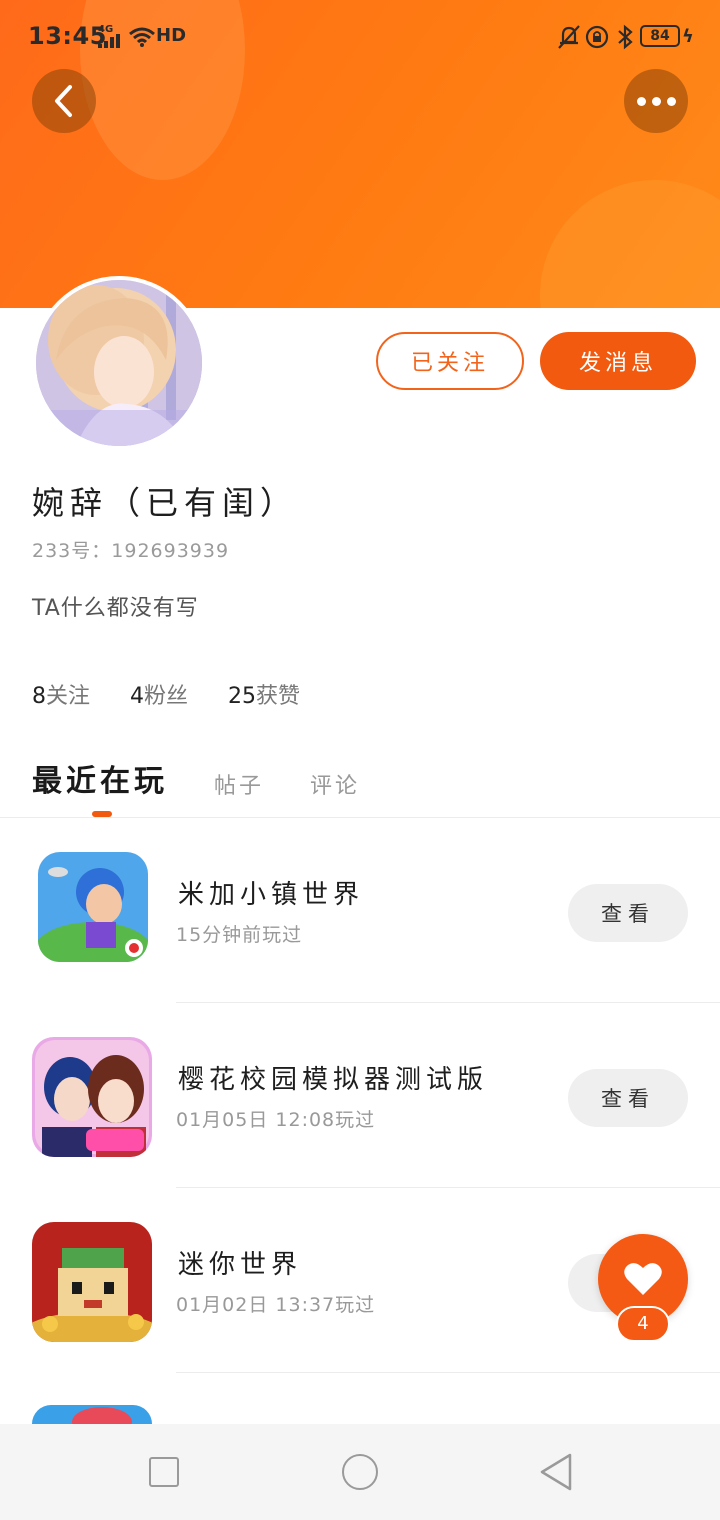 The width and height of the screenshot is (720, 1520). I want to click on profile-name: 婉辞（已有闺）, so click(165, 503).